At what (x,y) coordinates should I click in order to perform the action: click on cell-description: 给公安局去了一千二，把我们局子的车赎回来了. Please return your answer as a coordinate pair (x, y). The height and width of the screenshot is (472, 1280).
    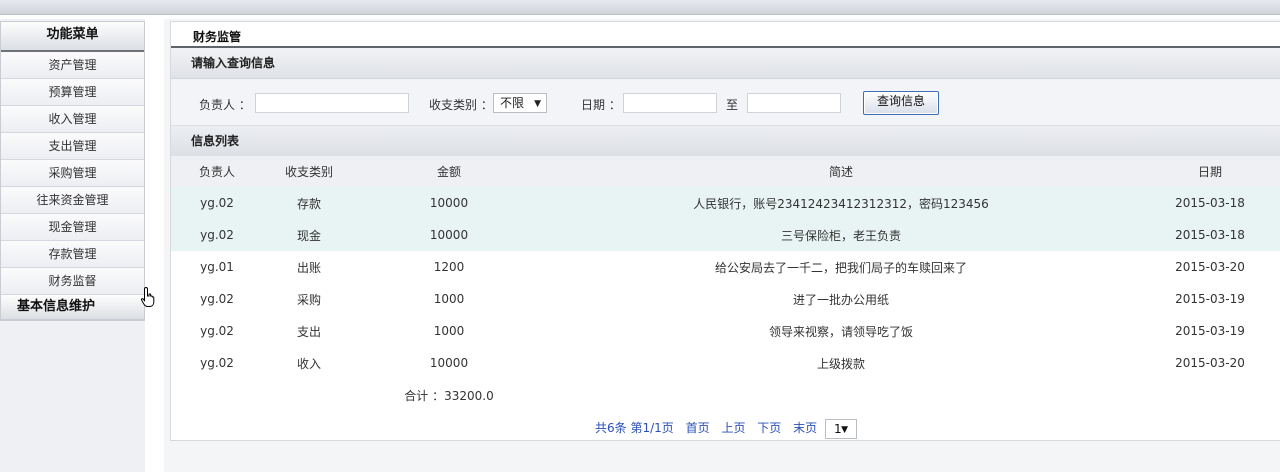
    Looking at the image, I should click on (840, 267).